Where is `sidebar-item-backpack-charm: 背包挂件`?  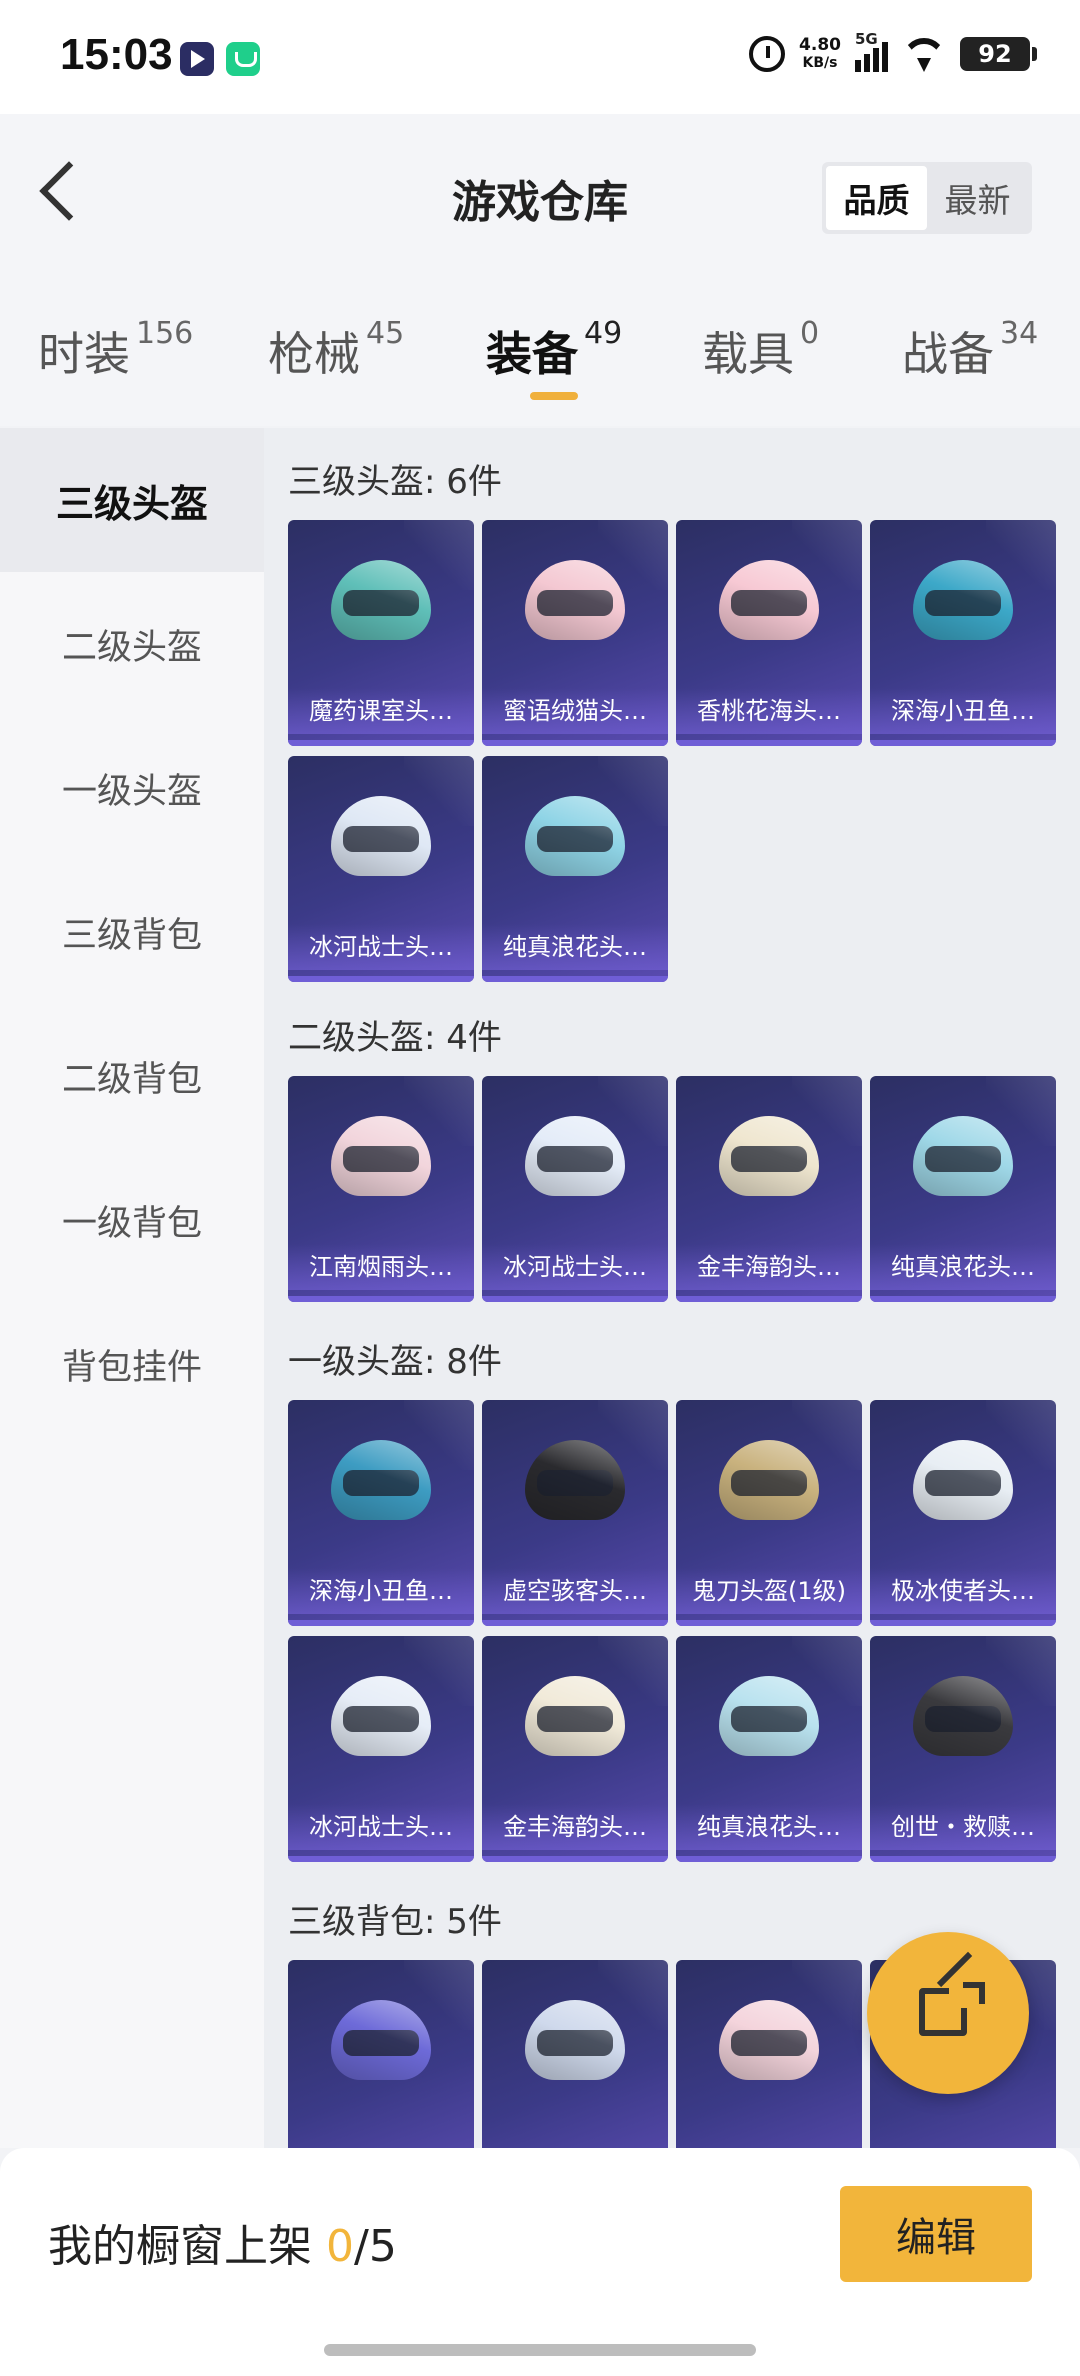 sidebar-item-backpack-charm: 背包挂件 is located at coordinates (132, 1364).